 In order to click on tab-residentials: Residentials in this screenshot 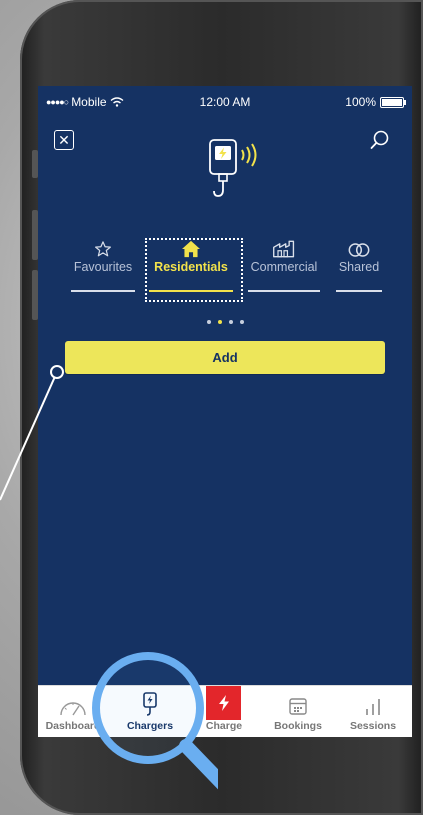, I will do `click(191, 264)`.